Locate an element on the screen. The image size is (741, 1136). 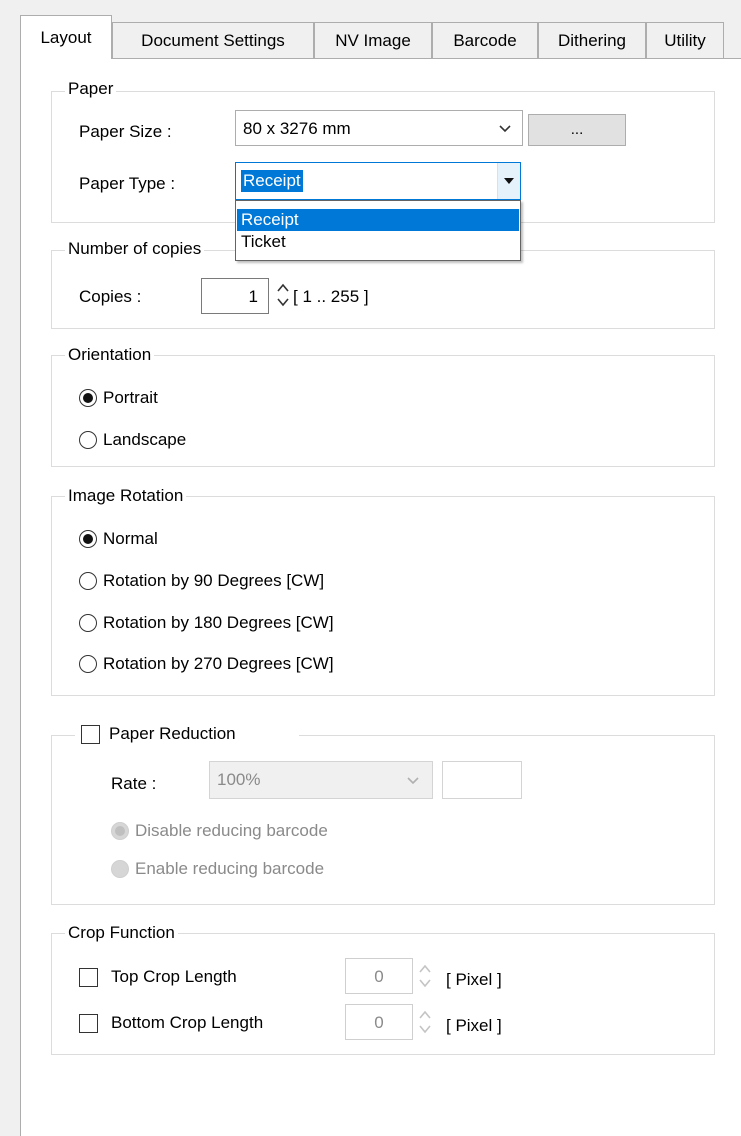
enable-reducing-barcode-label: Enable reducing barcode is located at coordinates (229, 869).